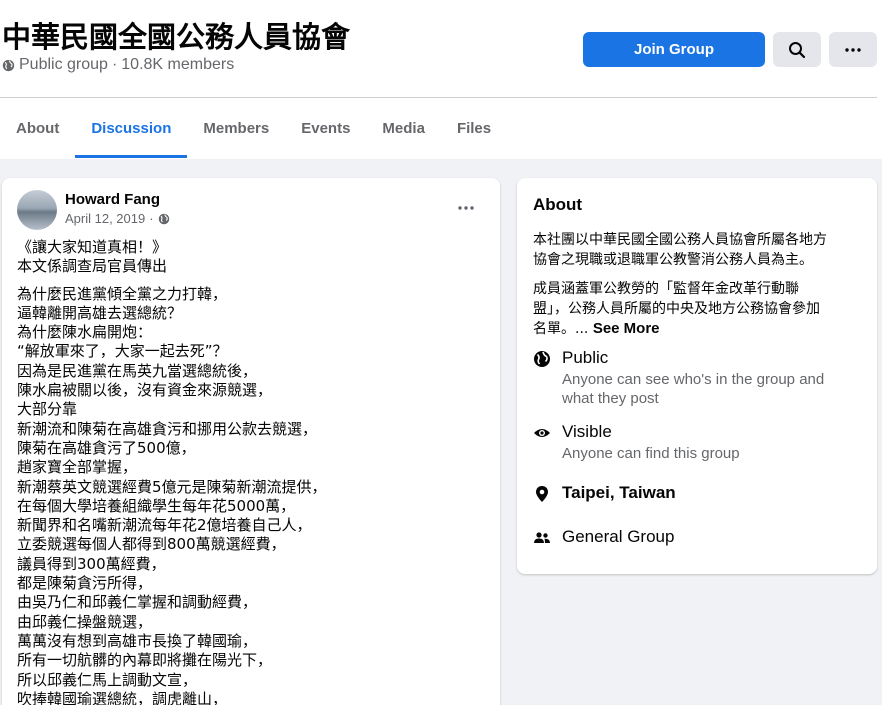 The width and height of the screenshot is (882, 705). I want to click on about-desc-line: 本社團以中華民國全國公務人員協會所屬各地方, so click(680, 240).